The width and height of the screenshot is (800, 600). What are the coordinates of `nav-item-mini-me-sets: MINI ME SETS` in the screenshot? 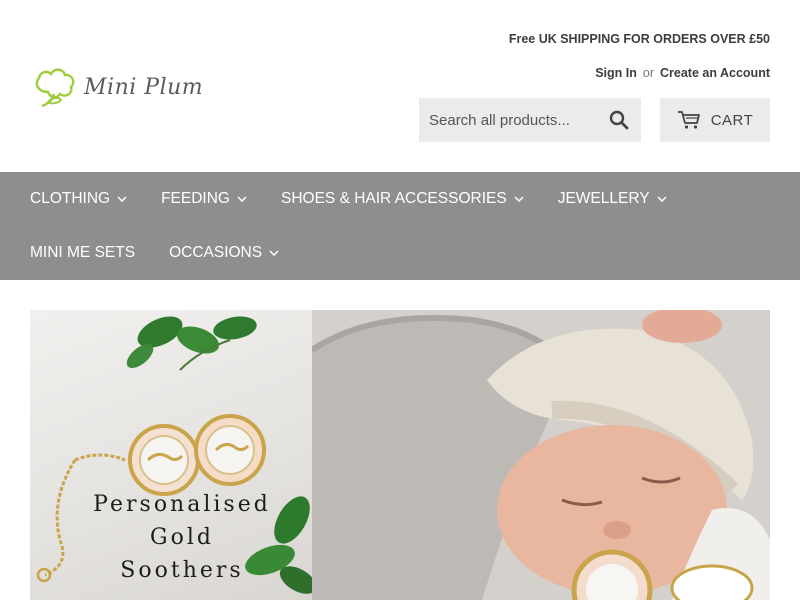 It's located at (82, 253).